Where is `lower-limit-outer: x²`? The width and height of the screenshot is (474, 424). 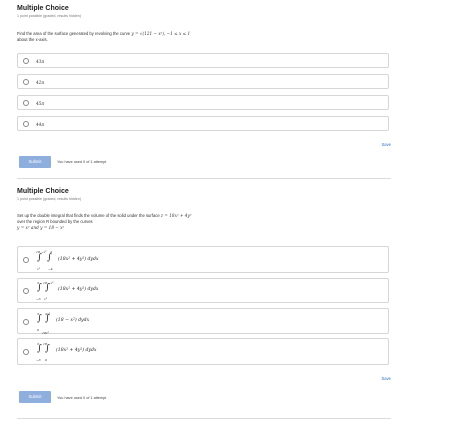
lower-limit-outer: x² is located at coordinates (38, 269).